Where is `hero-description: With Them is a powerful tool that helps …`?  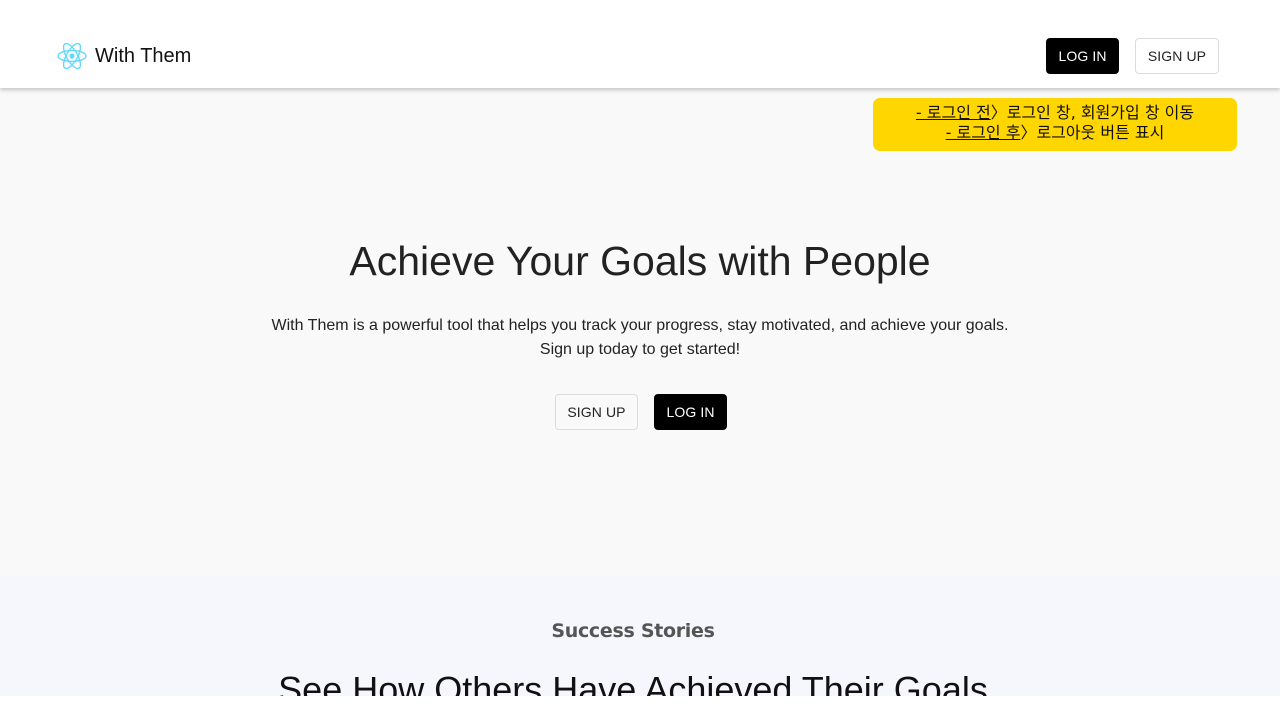 hero-description: With Them is a powerful tool that helps … is located at coordinates (640, 338).